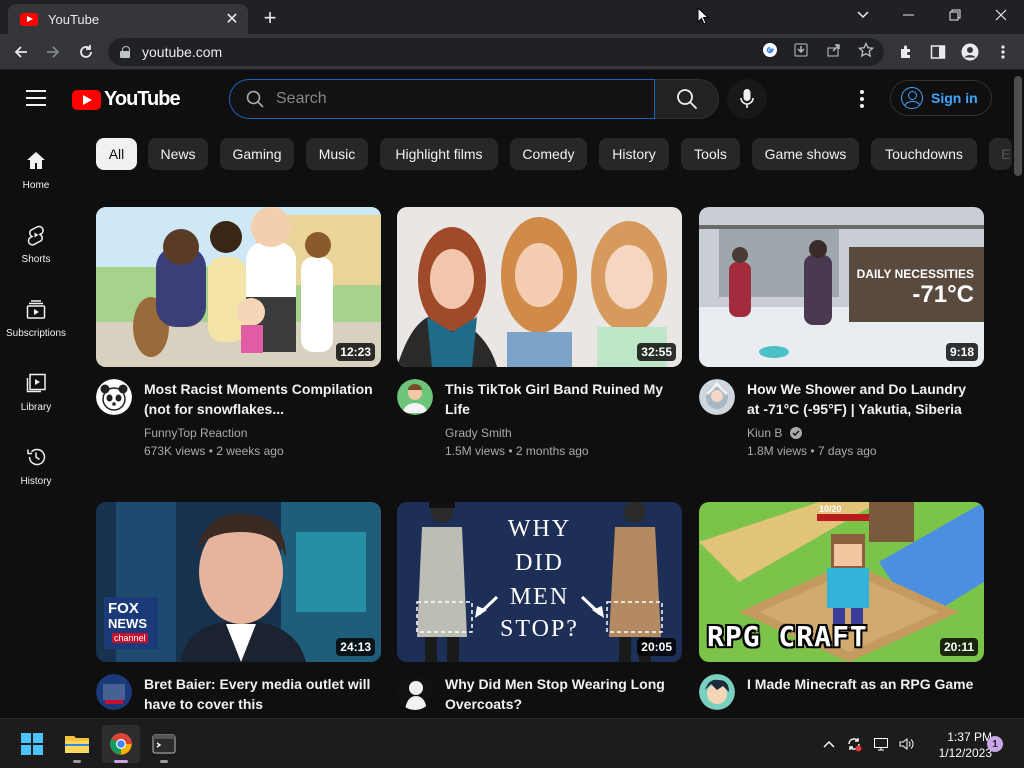 The height and width of the screenshot is (768, 1024). I want to click on close-tab-icon: ✕, so click(232, 19).